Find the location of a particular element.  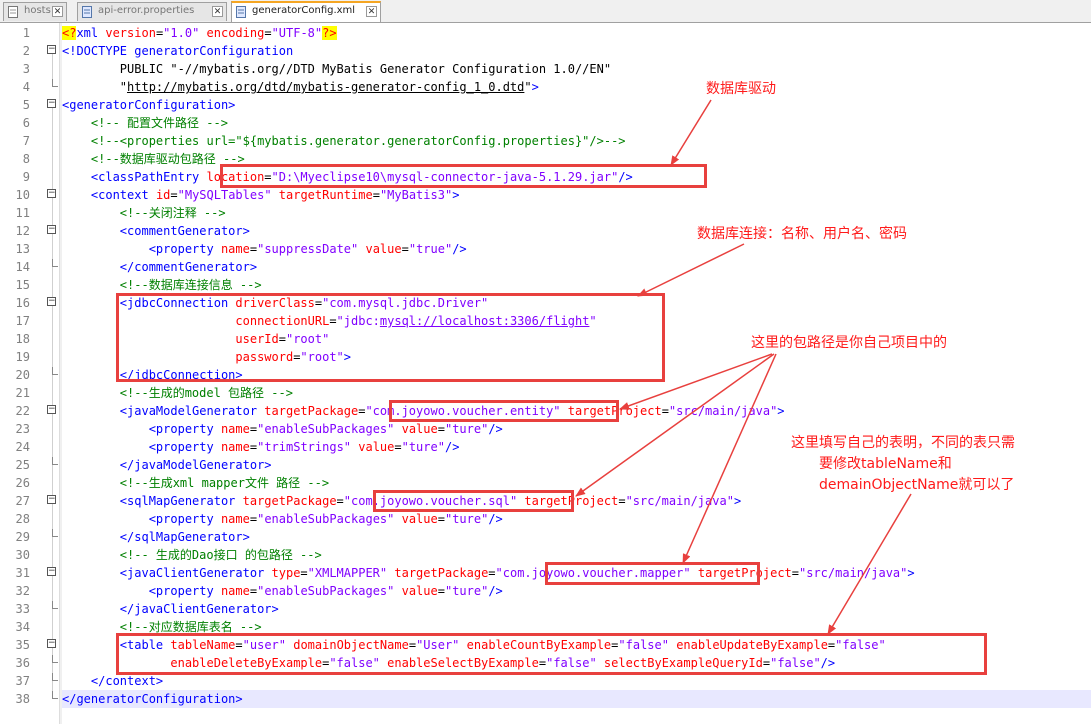

arrow-model-package is located at coordinates (696, 381).